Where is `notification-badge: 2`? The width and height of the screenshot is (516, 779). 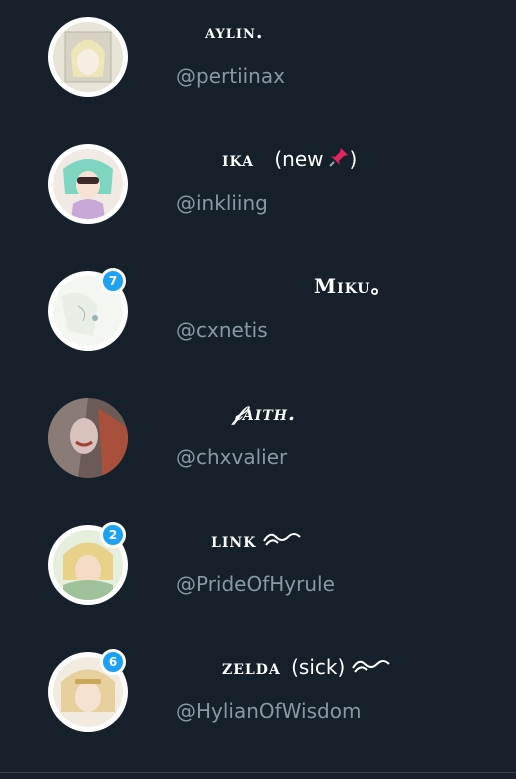
notification-badge: 2 is located at coordinates (113, 535).